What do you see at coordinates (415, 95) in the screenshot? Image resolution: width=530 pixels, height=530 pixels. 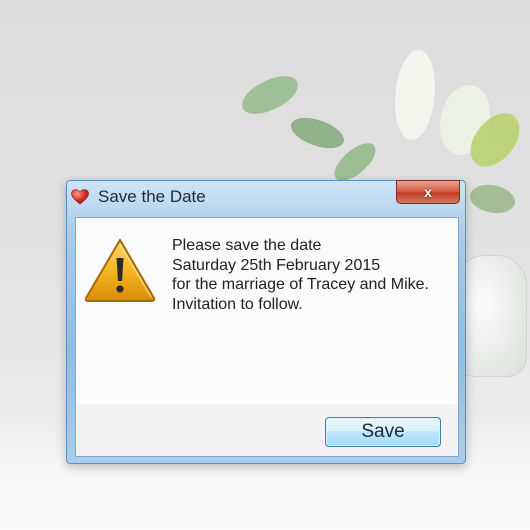 I see `flower-decoration` at bounding box center [415, 95].